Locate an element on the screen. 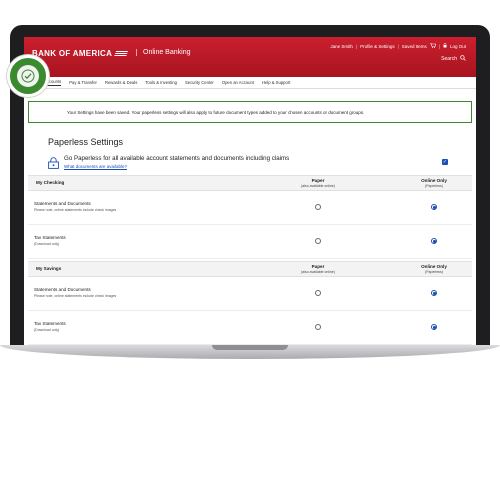 Image resolution: width=500 pixels, height=500 pixels. nav-pay-transfer: Pay & Transfer is located at coordinates (83, 82).